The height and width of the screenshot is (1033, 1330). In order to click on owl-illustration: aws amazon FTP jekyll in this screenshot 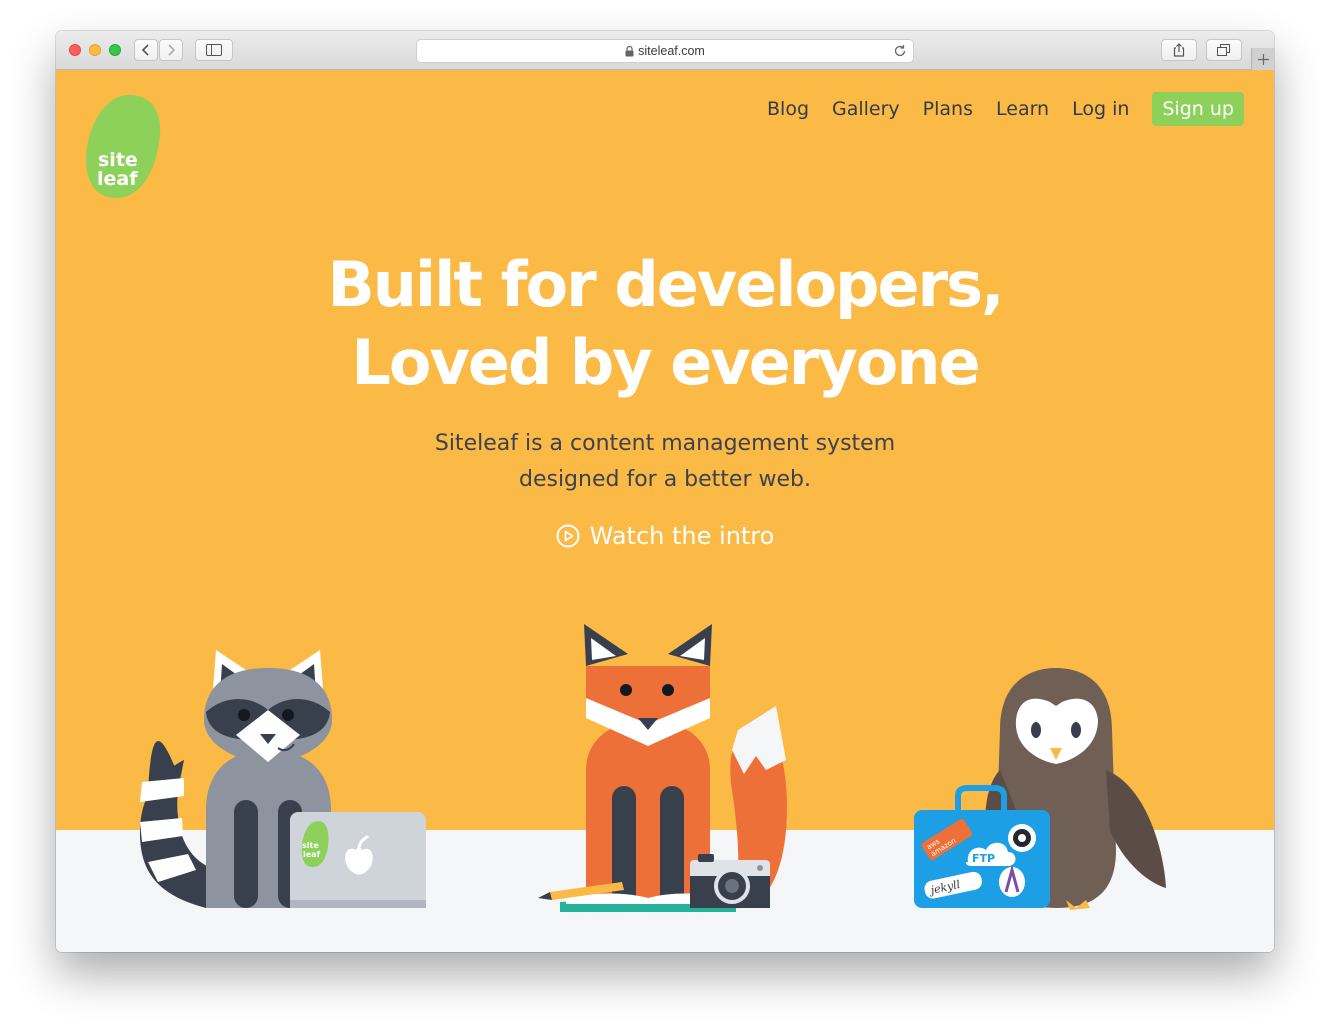, I will do `click(1040, 789)`.